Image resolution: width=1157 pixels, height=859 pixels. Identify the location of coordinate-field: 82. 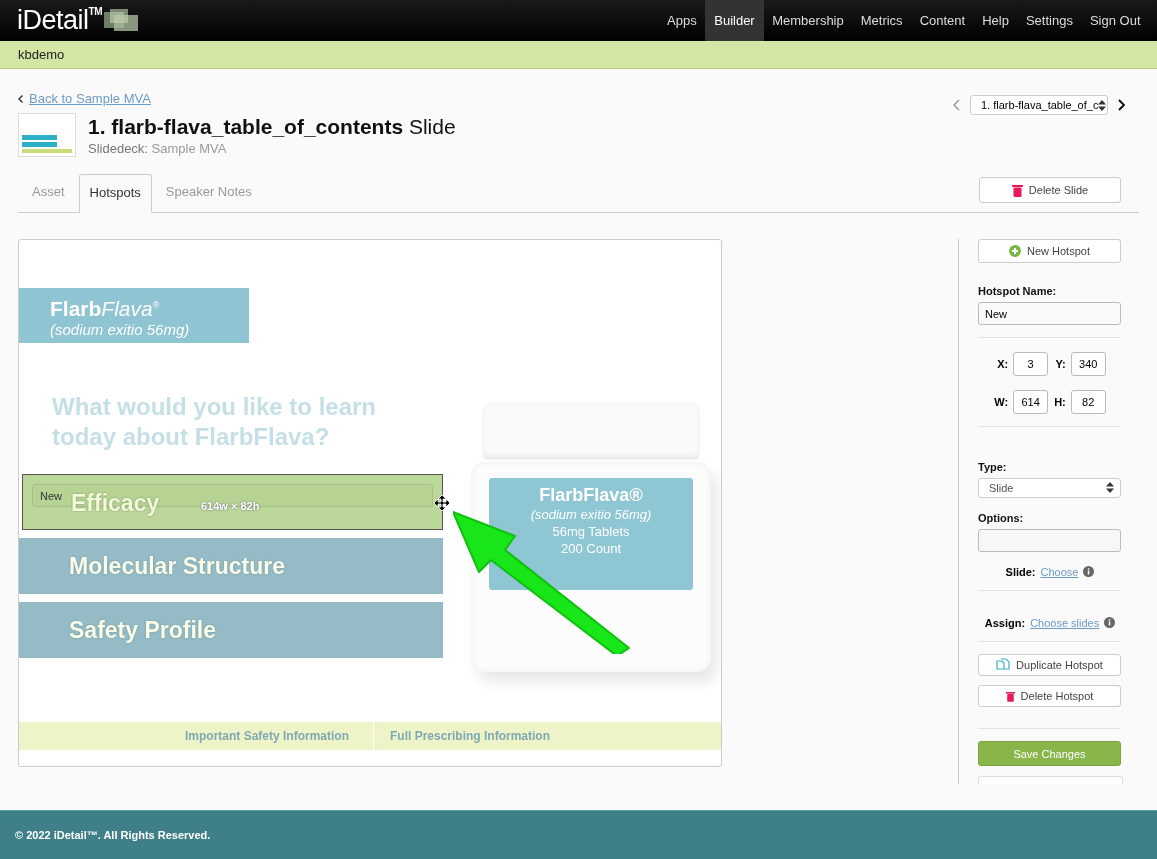
(1088, 402).